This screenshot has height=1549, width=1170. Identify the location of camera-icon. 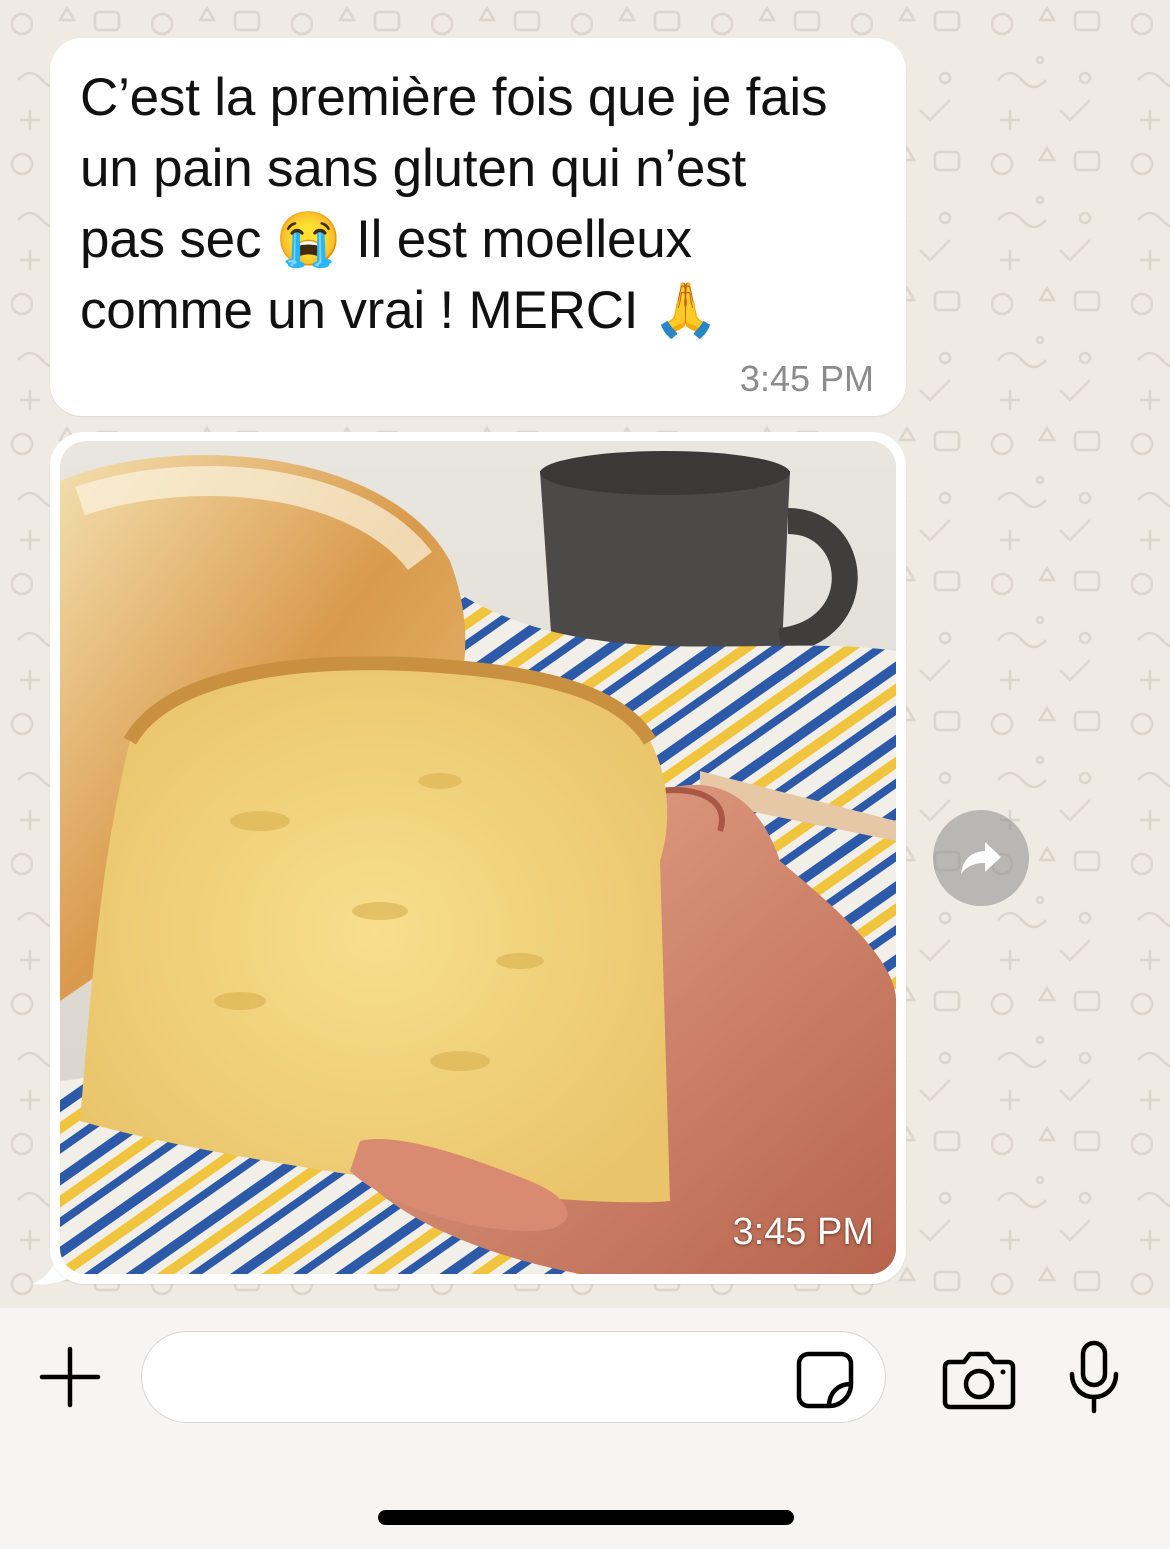
(979, 1379).